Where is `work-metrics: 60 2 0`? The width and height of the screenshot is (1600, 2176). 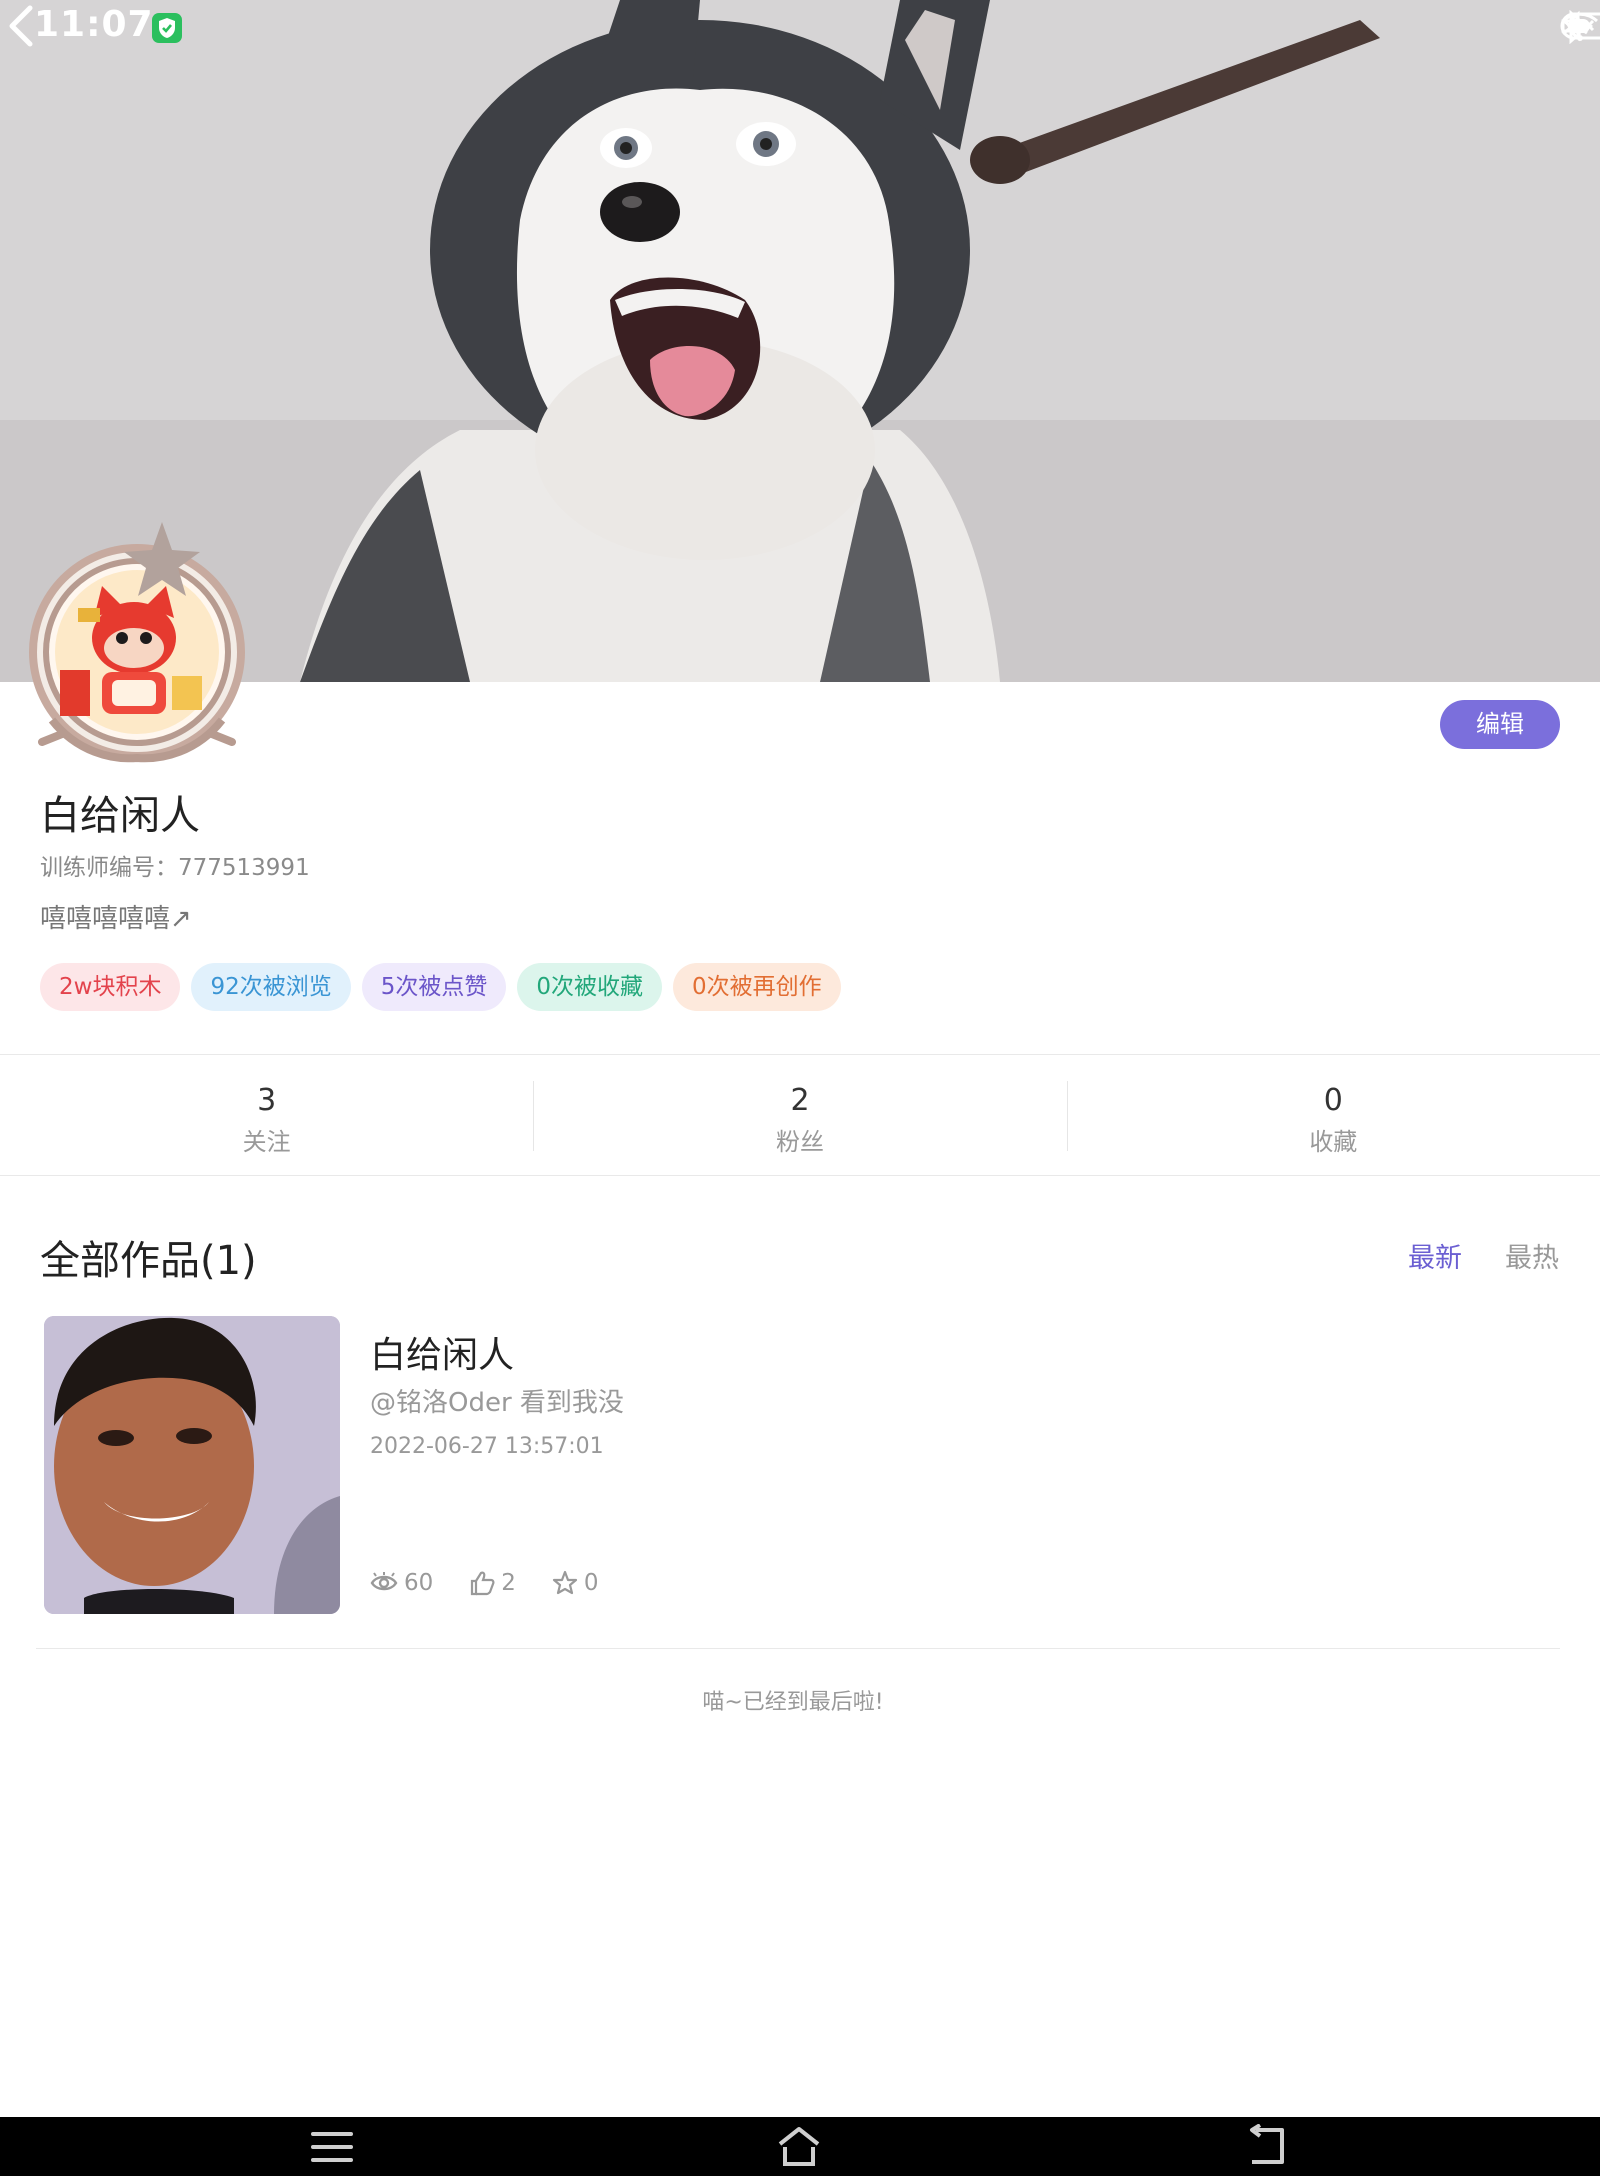 work-metrics: 60 2 0 is located at coordinates (484, 1583).